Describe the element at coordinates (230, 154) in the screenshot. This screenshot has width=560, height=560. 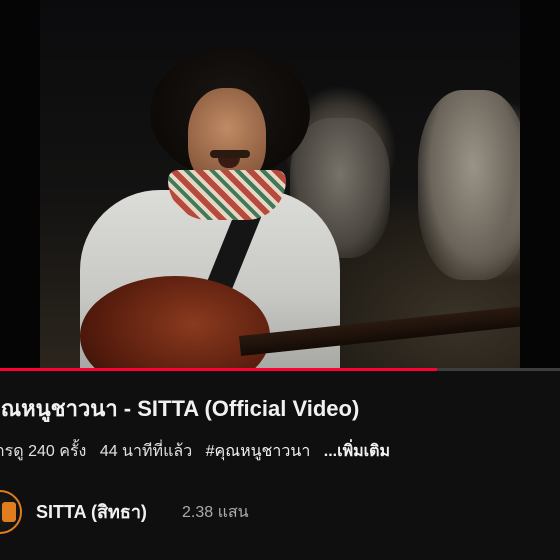
I see `performer-mustache` at that location.